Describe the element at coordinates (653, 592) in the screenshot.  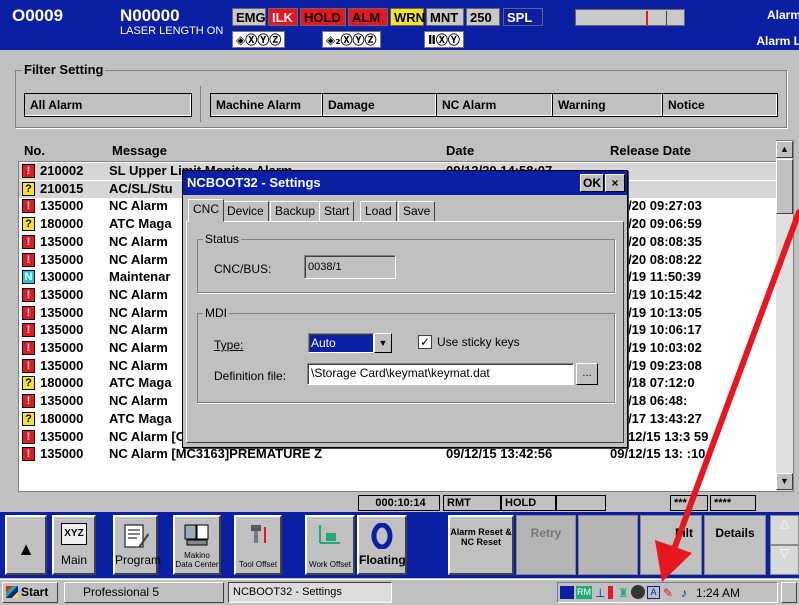
I see `input-a-icon: A` at that location.